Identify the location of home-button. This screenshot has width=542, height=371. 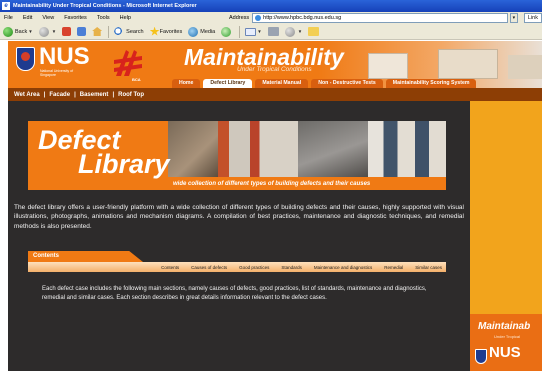
(97, 31).